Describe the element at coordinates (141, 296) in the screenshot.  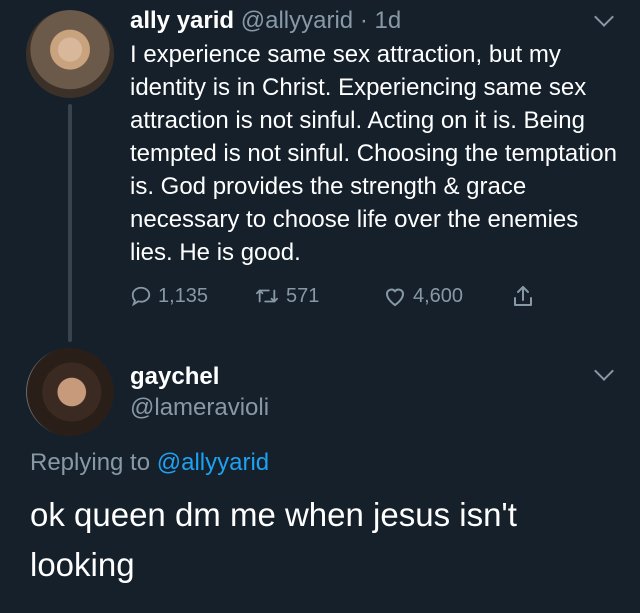
I see `reply-icon` at that location.